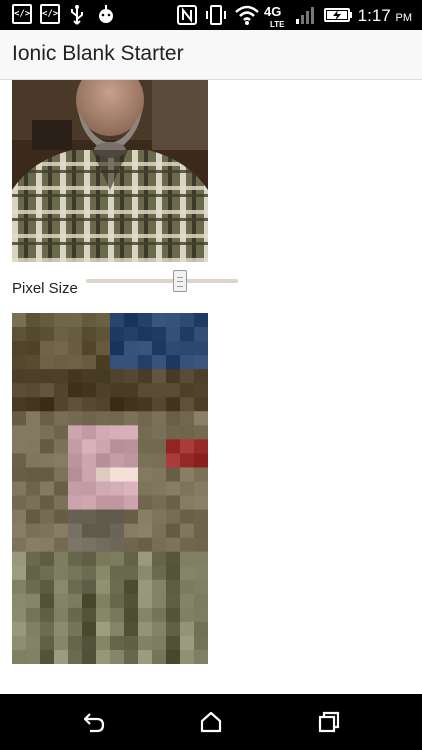 The image size is (422, 750). I want to click on android-debug-icon, so click(106, 14).